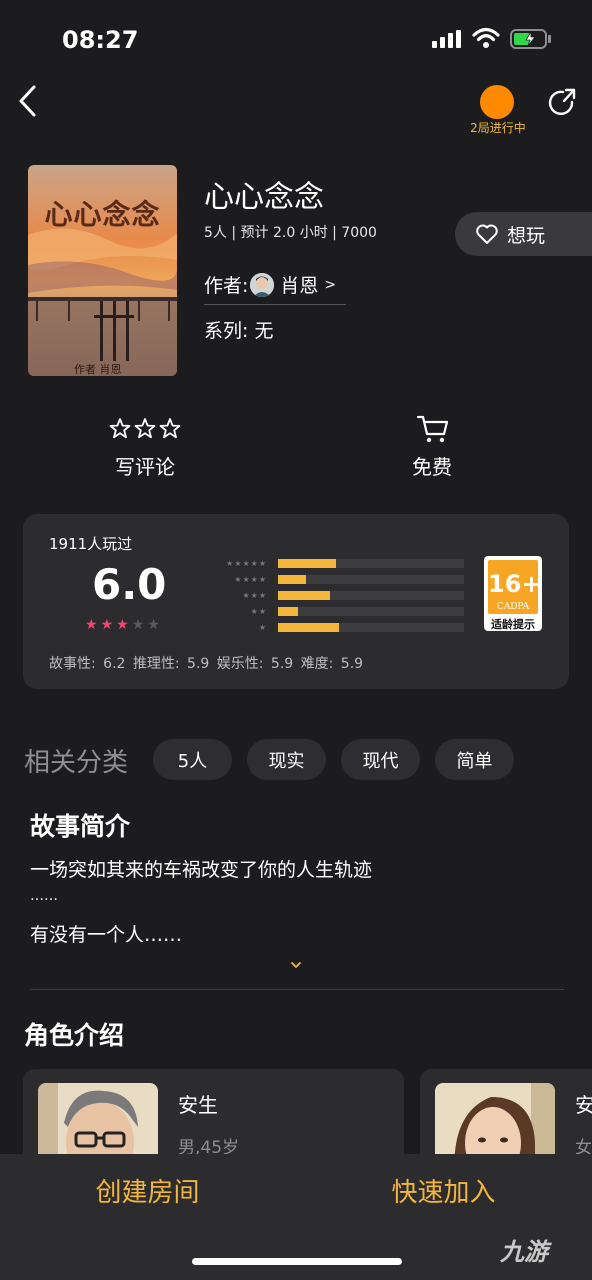  What do you see at coordinates (290, 233) in the screenshot?
I see `game-meta: 5人 | 预计 2.0 小时 | 7000` at bounding box center [290, 233].